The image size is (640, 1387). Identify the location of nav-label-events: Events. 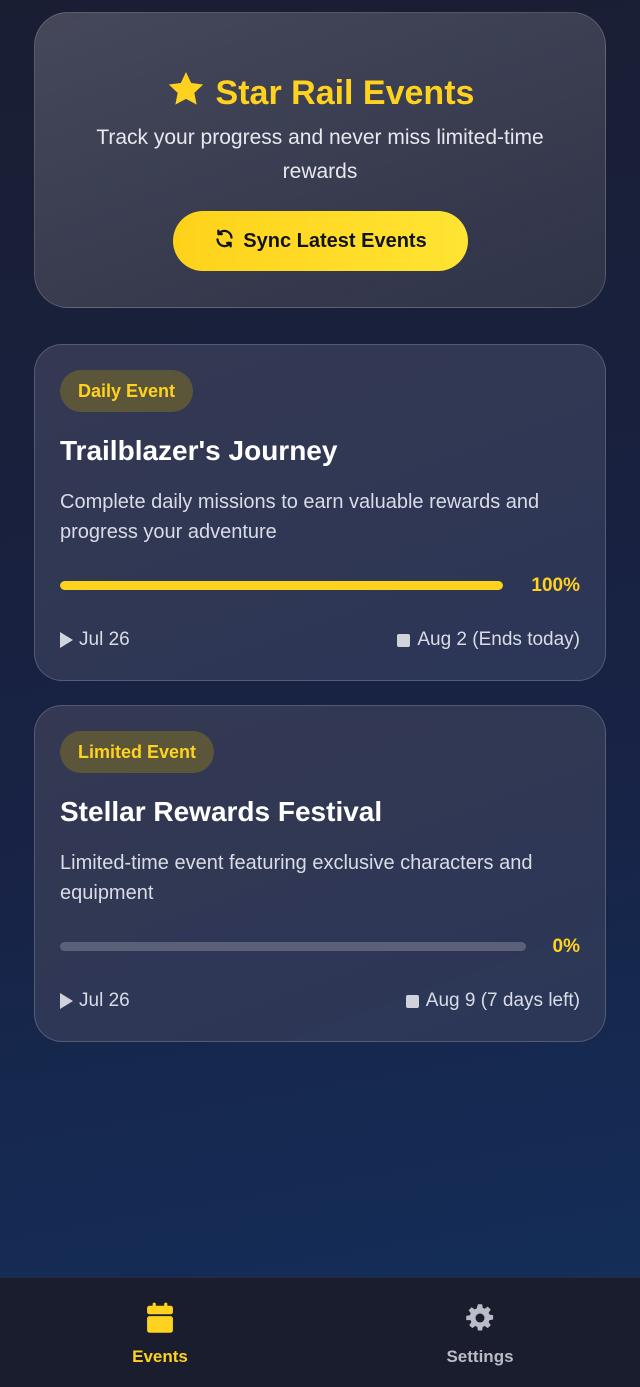
(160, 1356).